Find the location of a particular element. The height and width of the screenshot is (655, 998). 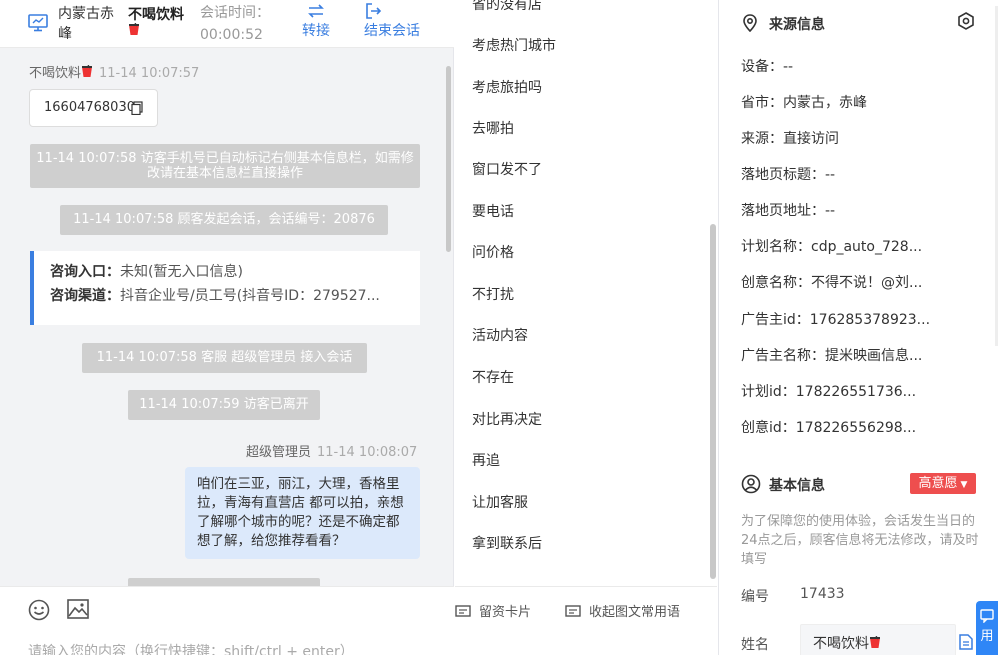

phrase-item: 活动内容 is located at coordinates (500, 335).